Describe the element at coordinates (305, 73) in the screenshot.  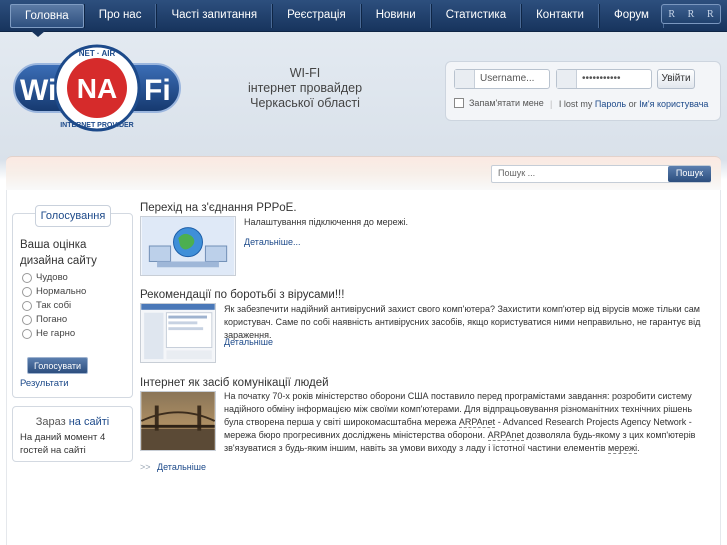
I see `slogan-line-1: WI-FI` at that location.